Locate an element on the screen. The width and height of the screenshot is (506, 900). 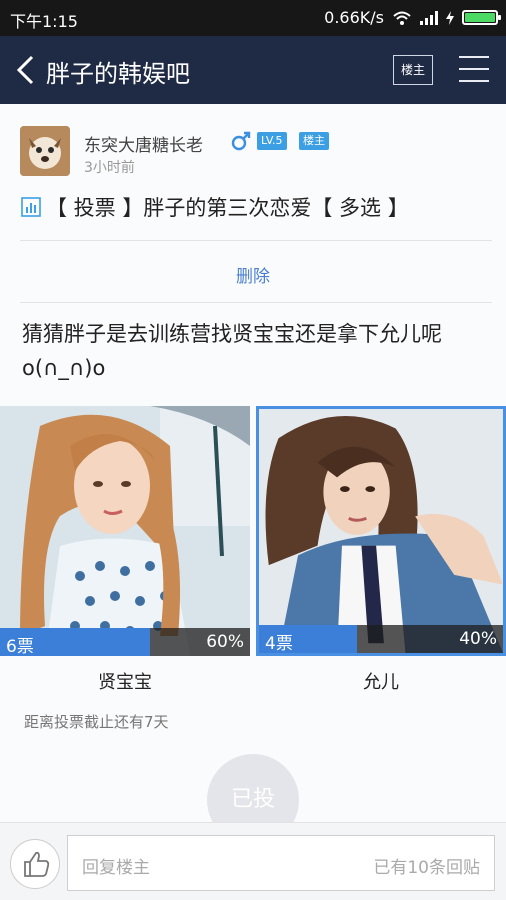
status-time: 下午1:15 is located at coordinates (44, 21).